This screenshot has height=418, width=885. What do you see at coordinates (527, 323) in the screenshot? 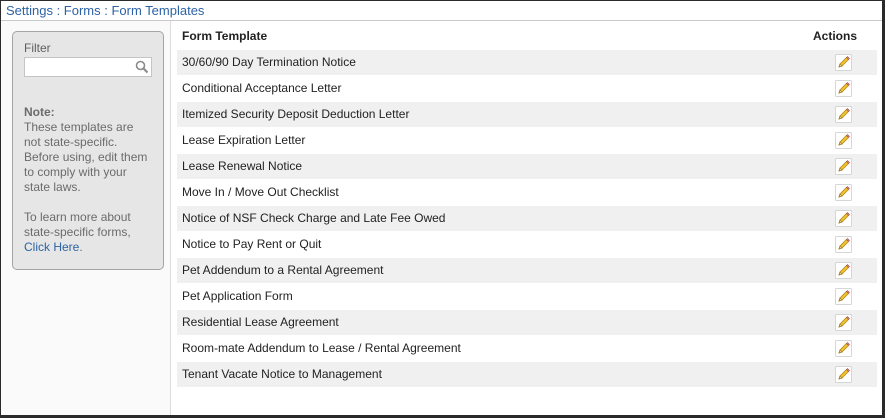
I see `table-row: Residential Lease Agreement` at bounding box center [527, 323].